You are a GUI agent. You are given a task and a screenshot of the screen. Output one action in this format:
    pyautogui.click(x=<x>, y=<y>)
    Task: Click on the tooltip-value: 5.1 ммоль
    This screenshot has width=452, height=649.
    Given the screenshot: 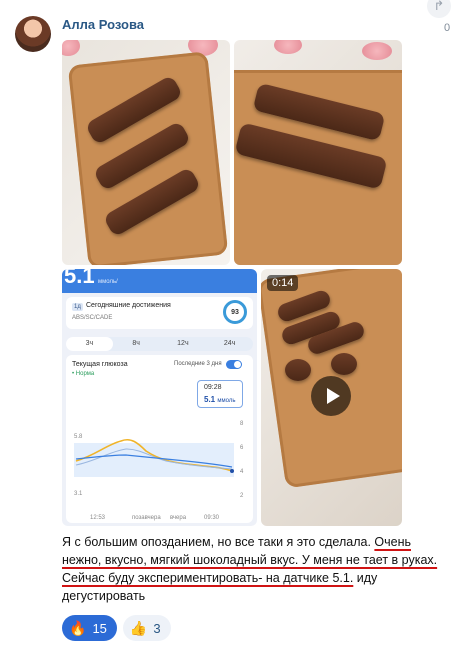 What is the action you would take?
    pyautogui.click(x=219, y=399)
    